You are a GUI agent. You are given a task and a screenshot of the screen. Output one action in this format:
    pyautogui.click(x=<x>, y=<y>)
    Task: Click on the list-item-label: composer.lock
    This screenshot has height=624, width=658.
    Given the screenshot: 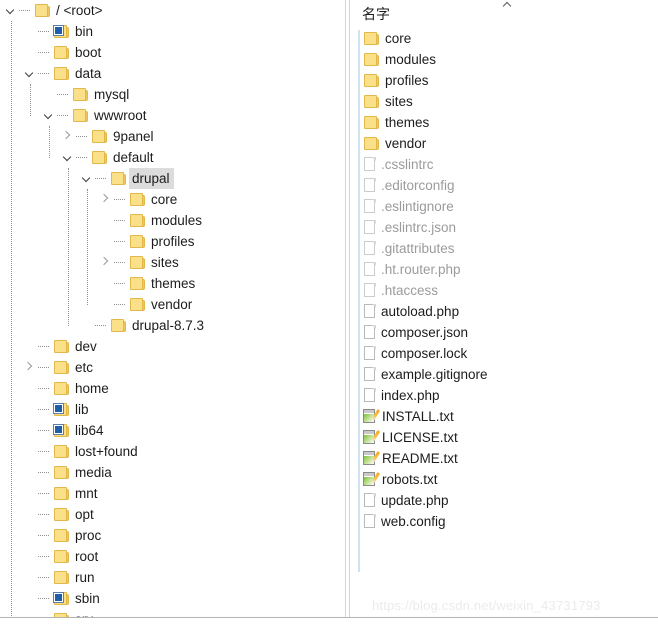 What is the action you would take?
    pyautogui.click(x=424, y=353)
    